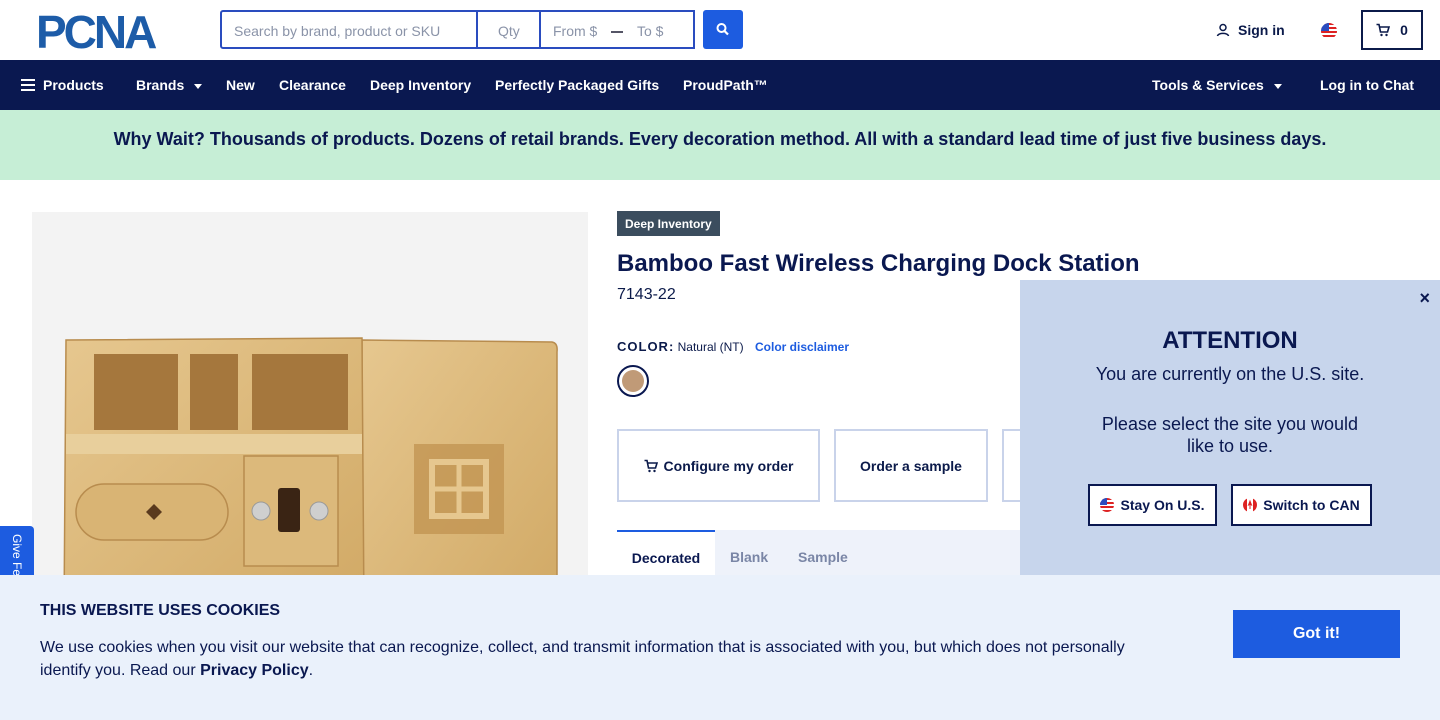 This screenshot has width=1440, height=720. I want to click on hamburger-icon, so click(28, 85).